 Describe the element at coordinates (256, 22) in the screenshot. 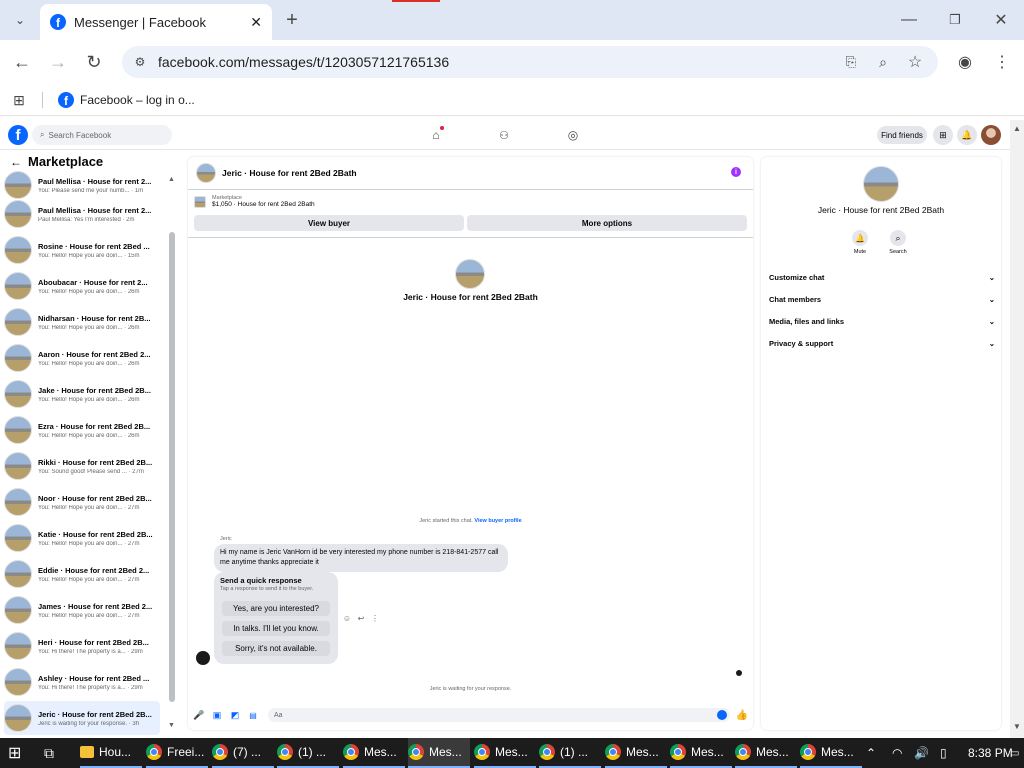

I see `tab-close-icon: ✕` at that location.